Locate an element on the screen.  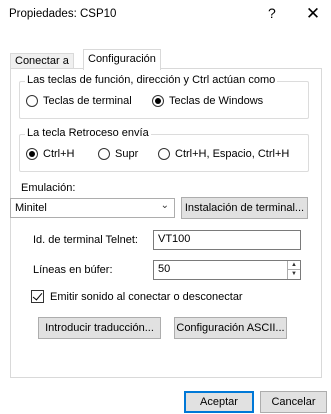
radio-ctrl-h-space-dot is located at coordinates (164, 154).